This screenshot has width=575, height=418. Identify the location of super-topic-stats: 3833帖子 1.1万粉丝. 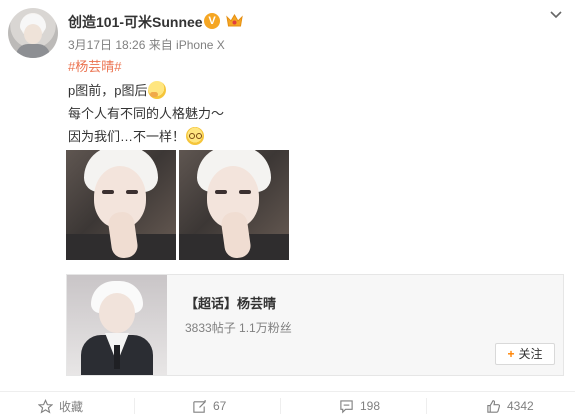
(238, 328).